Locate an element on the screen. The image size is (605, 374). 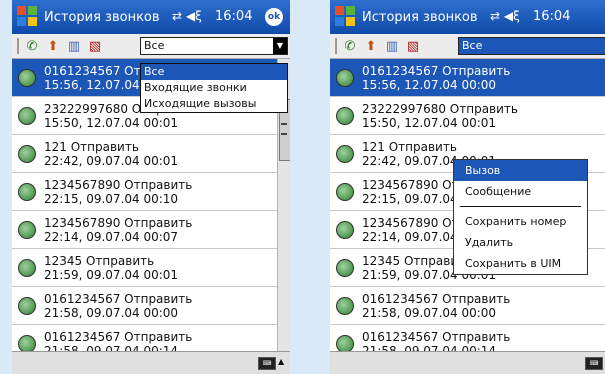
toolbar: ✆ ⬆ ▥ ▧ Все ▼ is located at coordinates (151, 46).